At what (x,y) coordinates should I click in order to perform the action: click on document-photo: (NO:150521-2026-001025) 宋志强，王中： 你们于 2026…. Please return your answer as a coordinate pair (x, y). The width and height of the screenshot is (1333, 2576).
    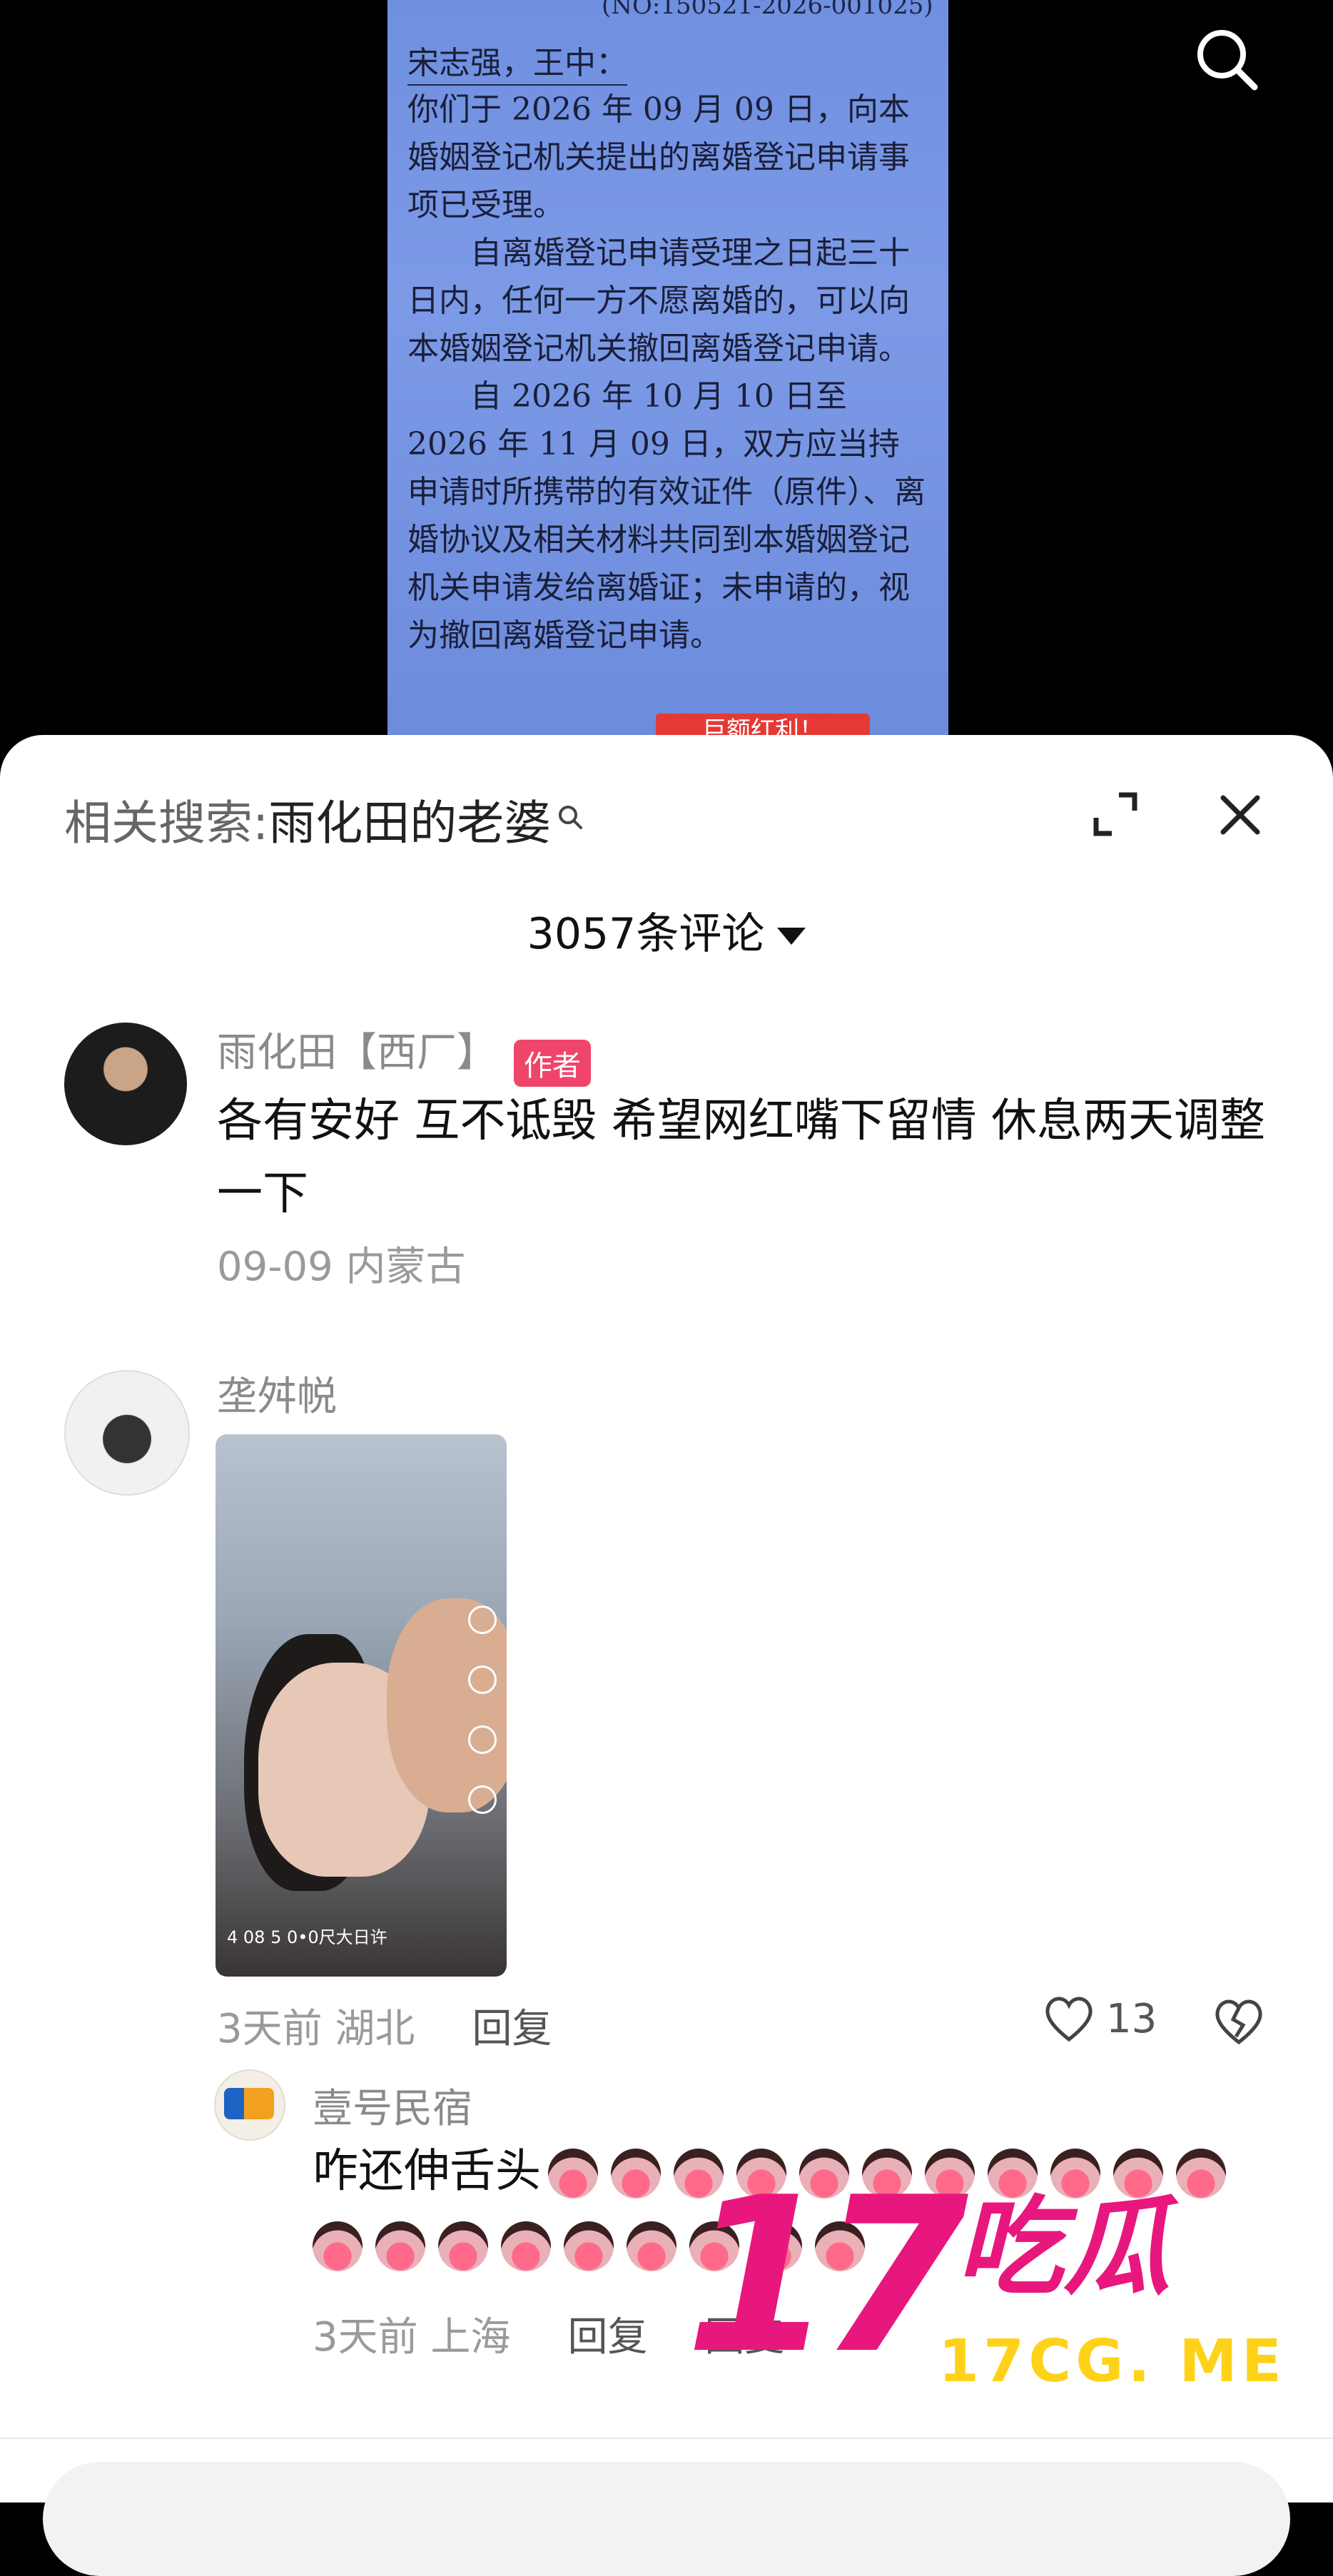
    Looking at the image, I should click on (667, 371).